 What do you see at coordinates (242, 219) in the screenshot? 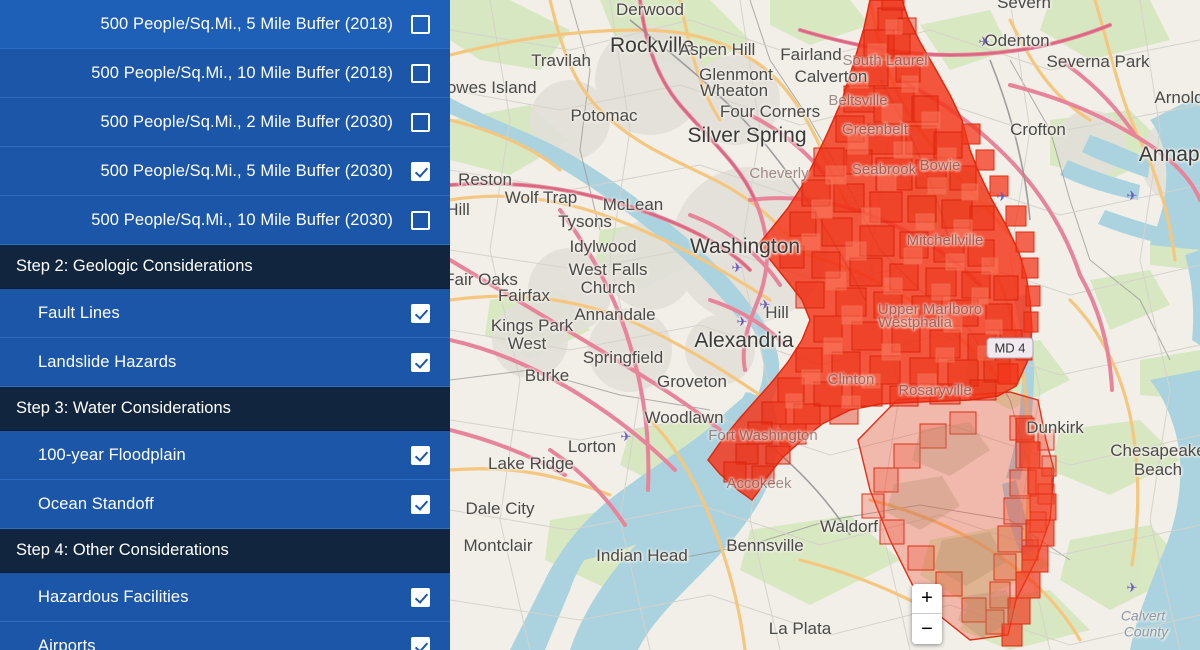
I see `layer-label: 500 People/Sq.Mi., 10 Mile Buffer (2030)` at bounding box center [242, 219].